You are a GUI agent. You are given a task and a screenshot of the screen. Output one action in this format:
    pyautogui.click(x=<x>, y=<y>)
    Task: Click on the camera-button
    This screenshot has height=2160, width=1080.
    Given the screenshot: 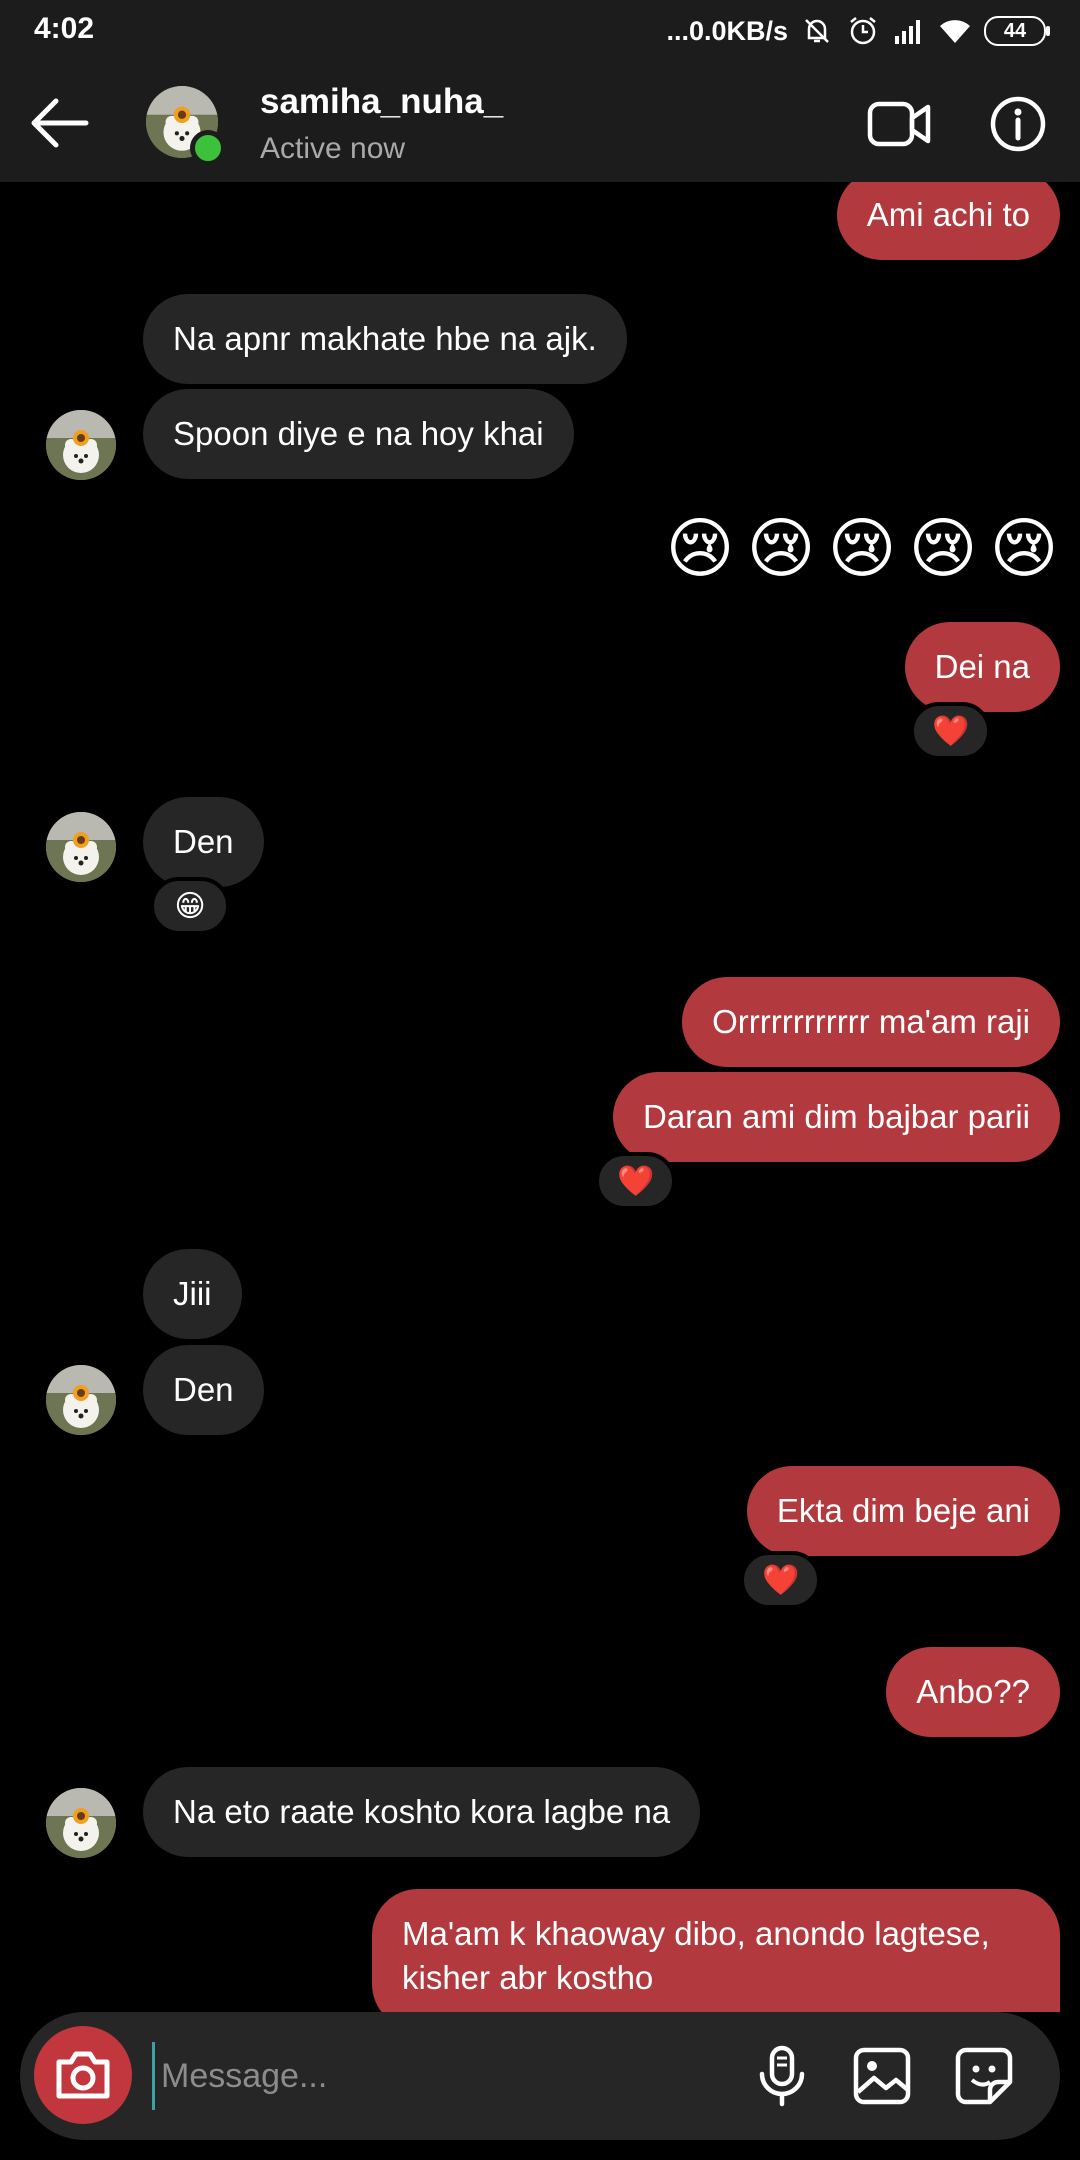 What is the action you would take?
    pyautogui.click(x=83, y=2075)
    